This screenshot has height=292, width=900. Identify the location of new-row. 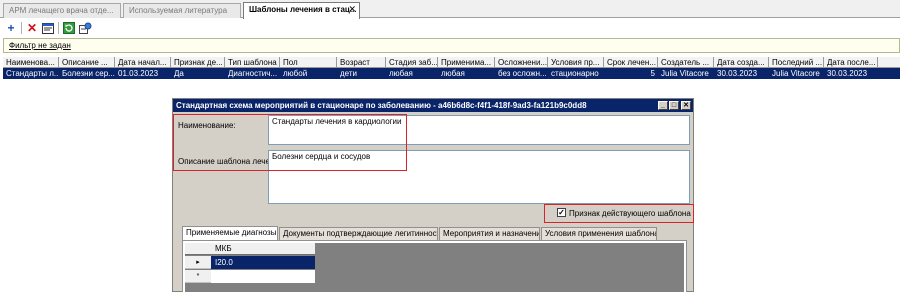
(263, 276).